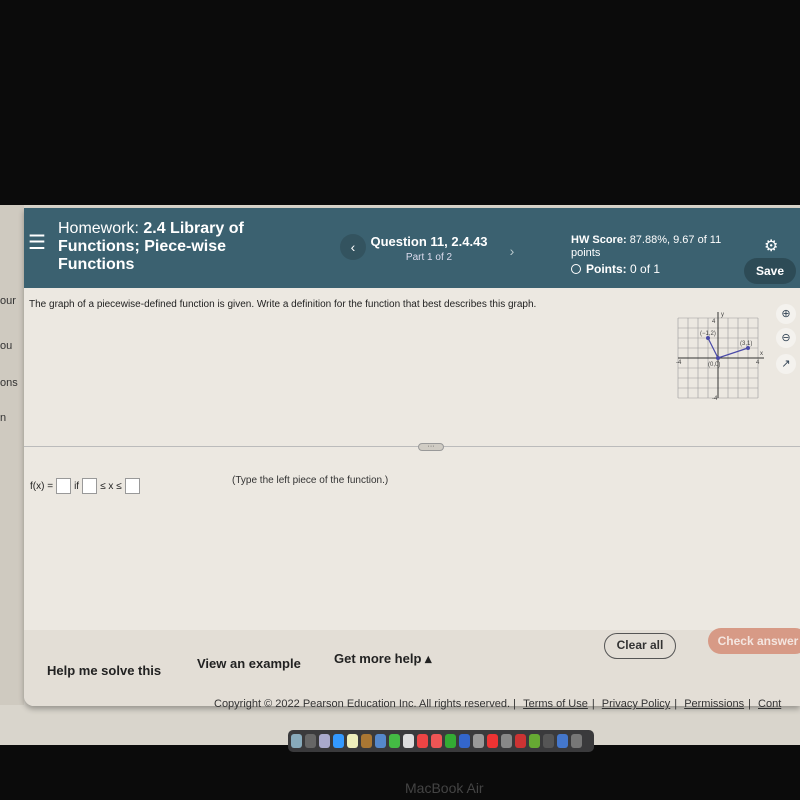 This screenshot has height=800, width=800. Describe the element at coordinates (722, 315) in the screenshot. I see `y-axis-label: y` at that location.